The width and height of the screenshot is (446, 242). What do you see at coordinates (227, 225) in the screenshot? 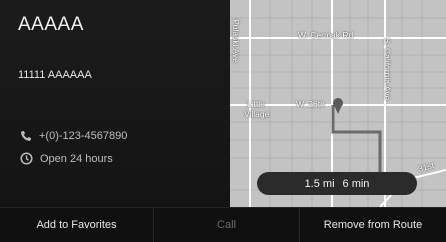
I see `call-button: Call` at bounding box center [227, 225].